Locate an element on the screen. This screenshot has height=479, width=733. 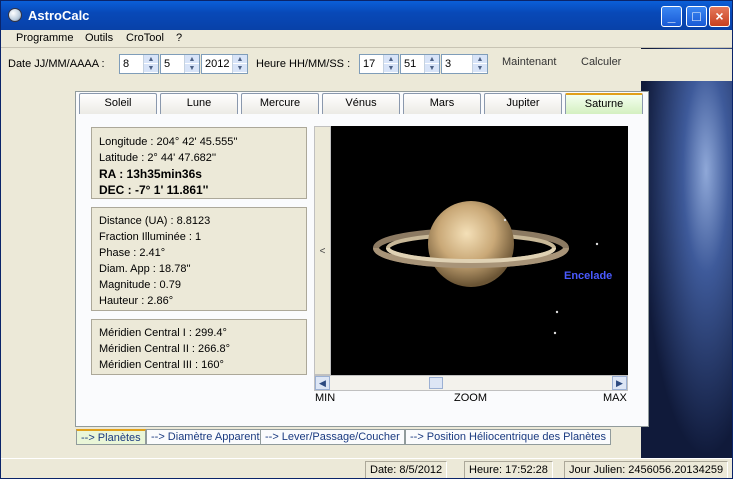
day-spinner: 8 ▲ ▼ is located at coordinates (139, 64).